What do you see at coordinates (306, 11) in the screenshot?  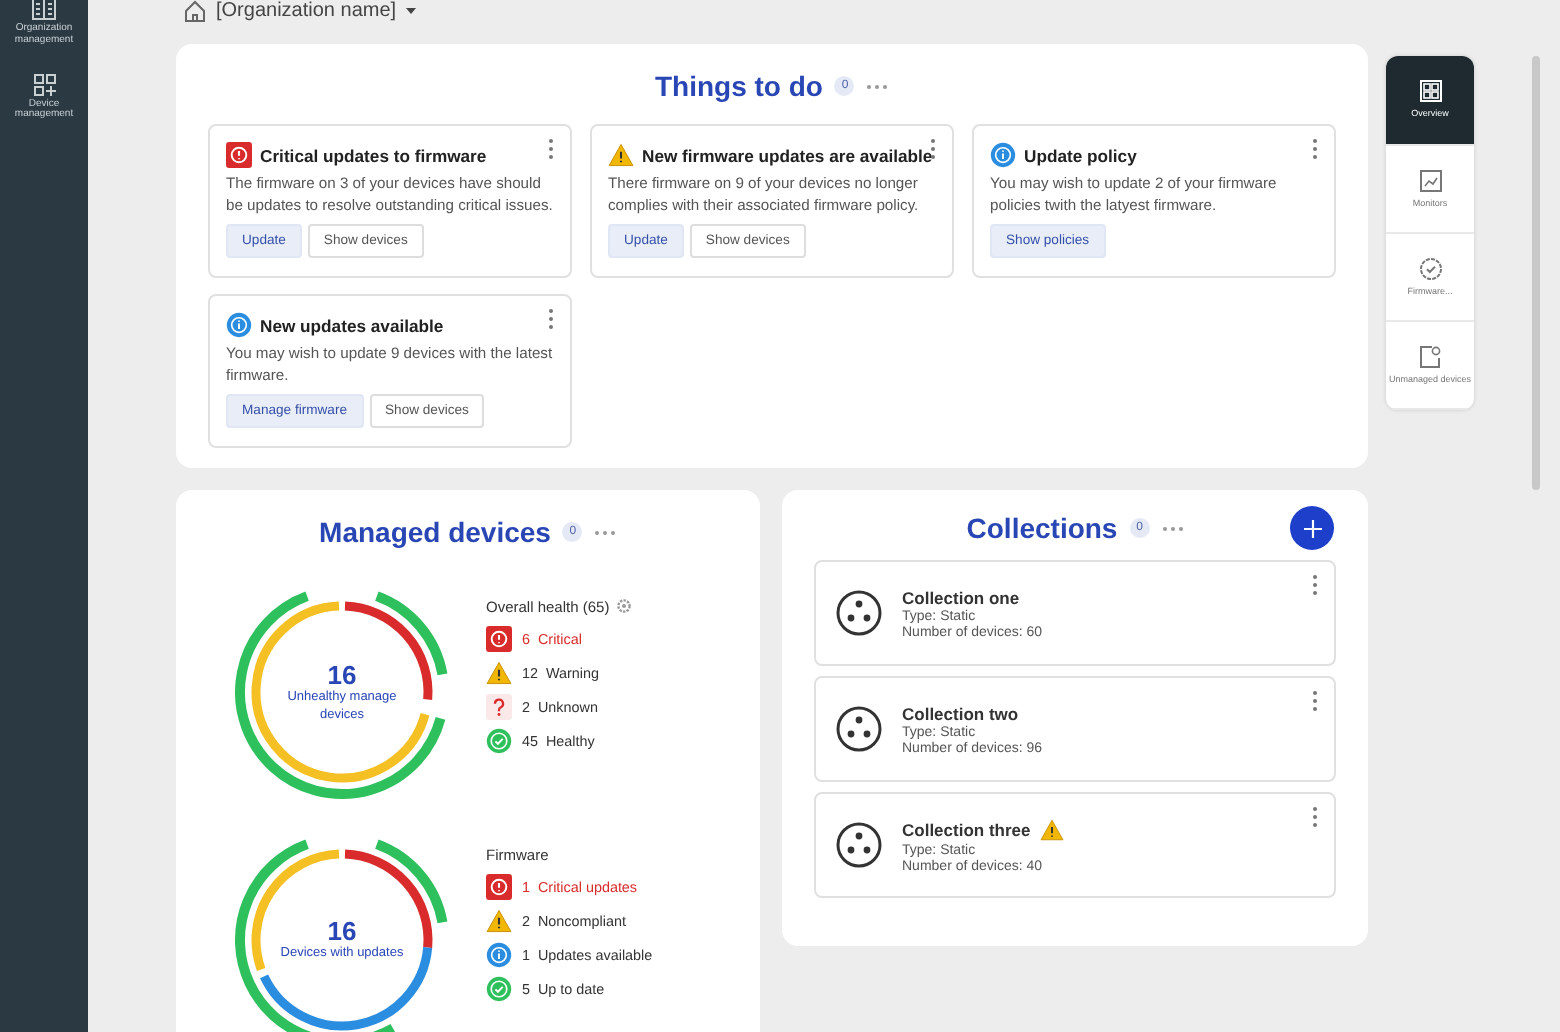 I see `organization-name: [Organization name]` at bounding box center [306, 11].